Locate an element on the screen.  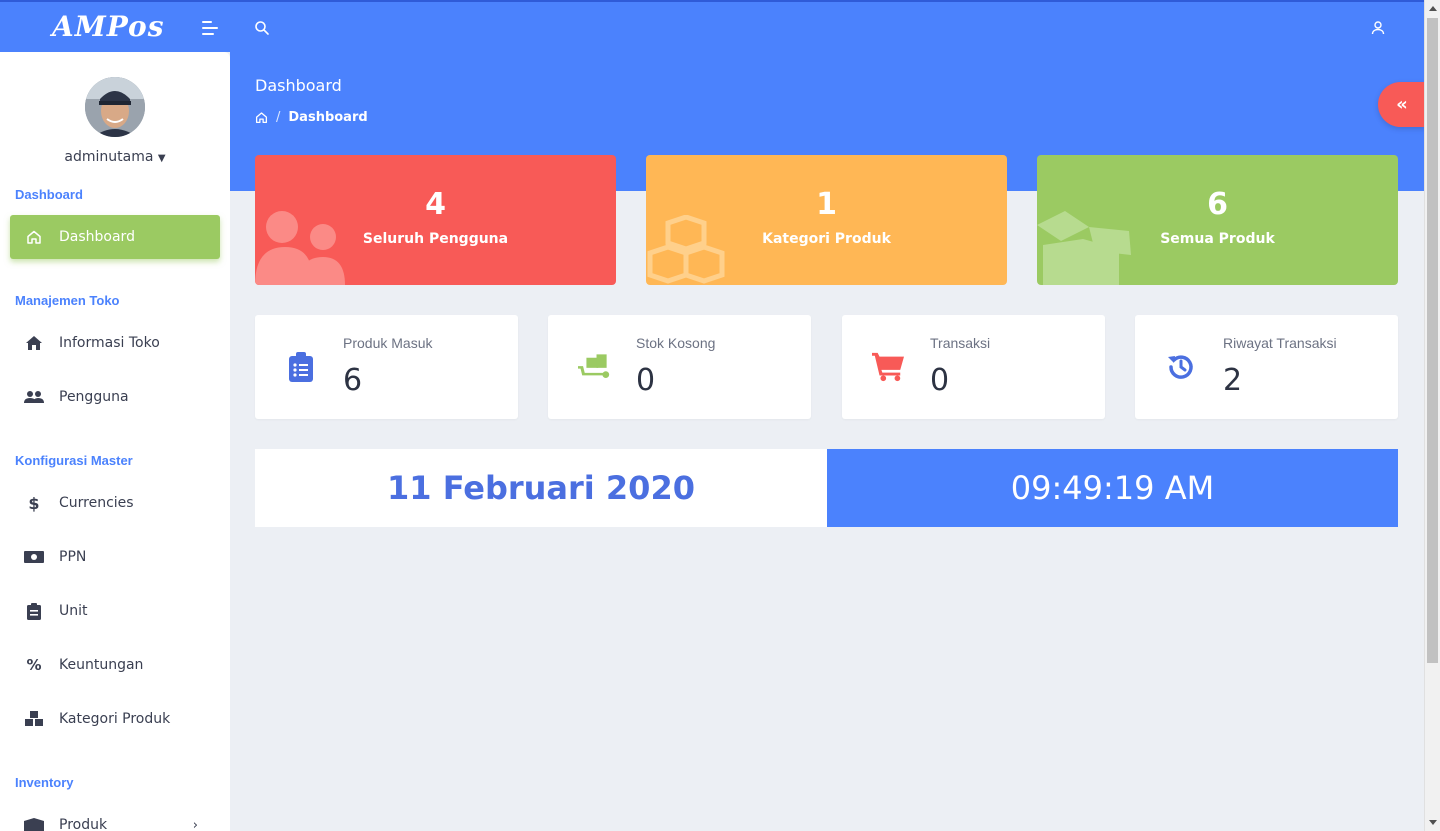
menu-toggle-icon is located at coordinates (211, 28).